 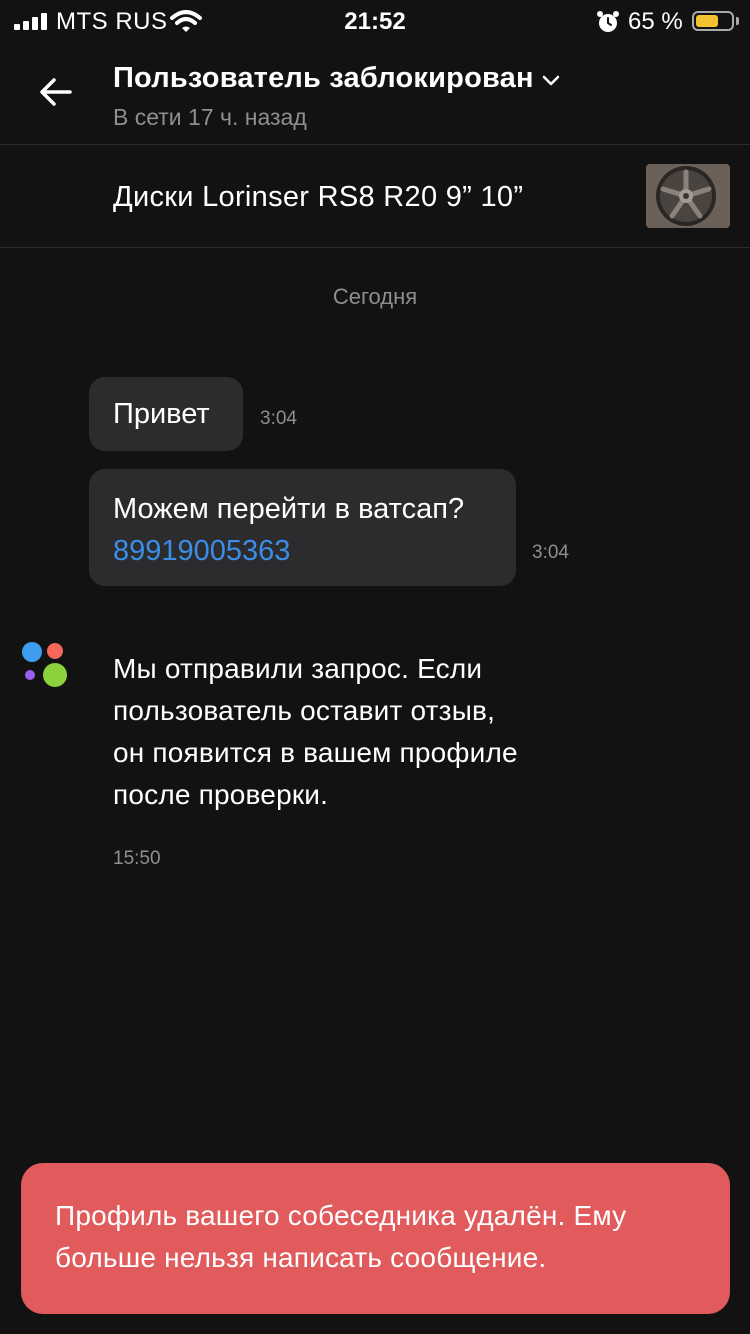 I want to click on message-bubble: Можем перейти в ватсап? 89919005363, so click(x=302, y=527).